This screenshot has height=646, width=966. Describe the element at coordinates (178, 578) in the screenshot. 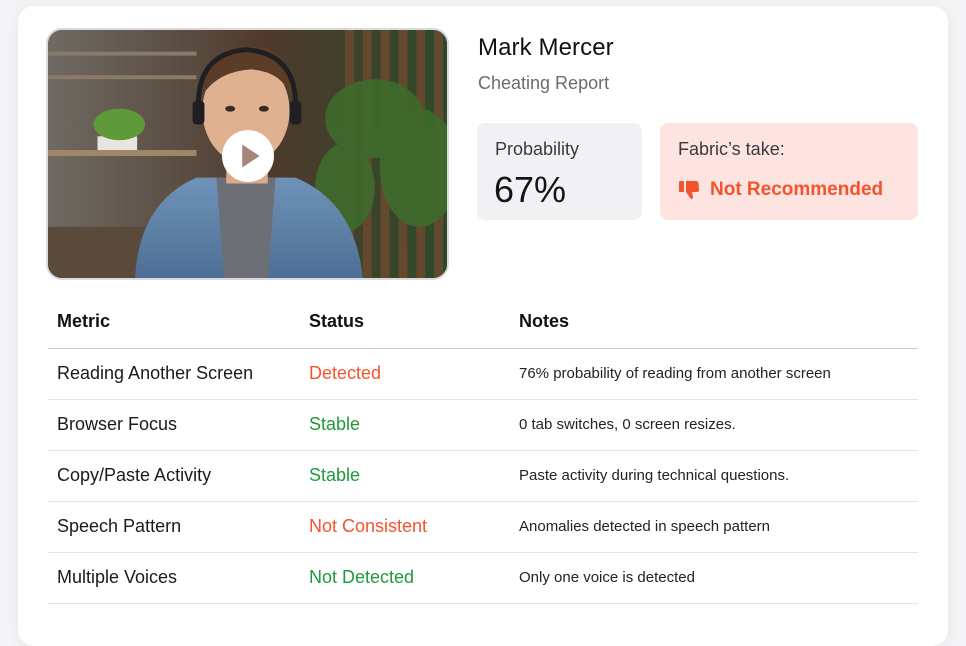

I see `metric-cell: Multiple Voices` at that location.